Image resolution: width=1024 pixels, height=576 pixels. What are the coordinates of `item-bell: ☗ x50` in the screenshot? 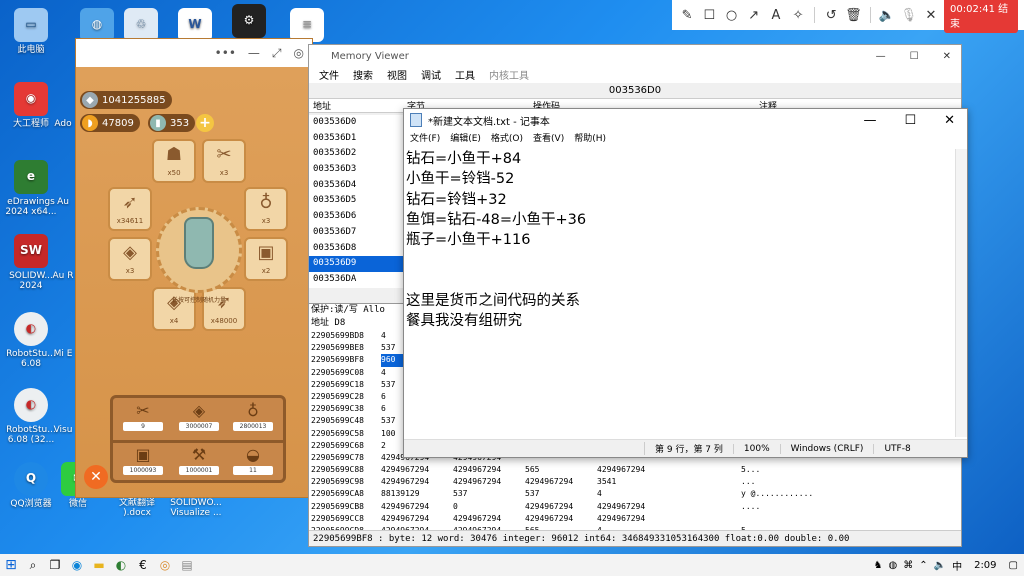 It's located at (174, 161).